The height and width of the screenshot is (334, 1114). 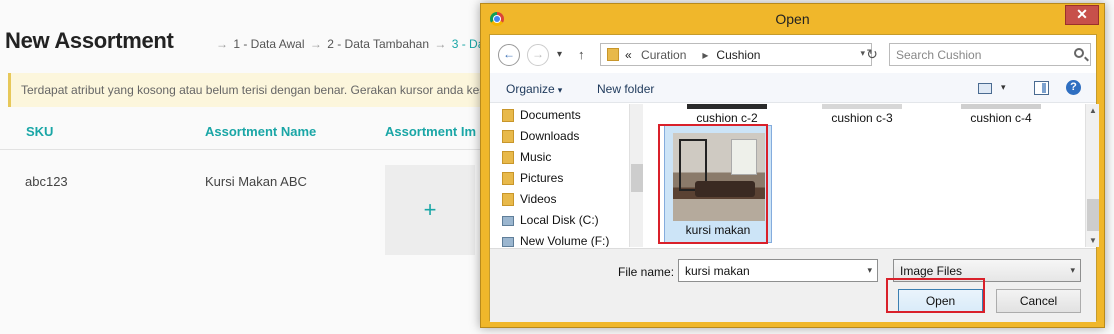 I want to click on highlight-box-selected-file, so click(x=713, y=184).